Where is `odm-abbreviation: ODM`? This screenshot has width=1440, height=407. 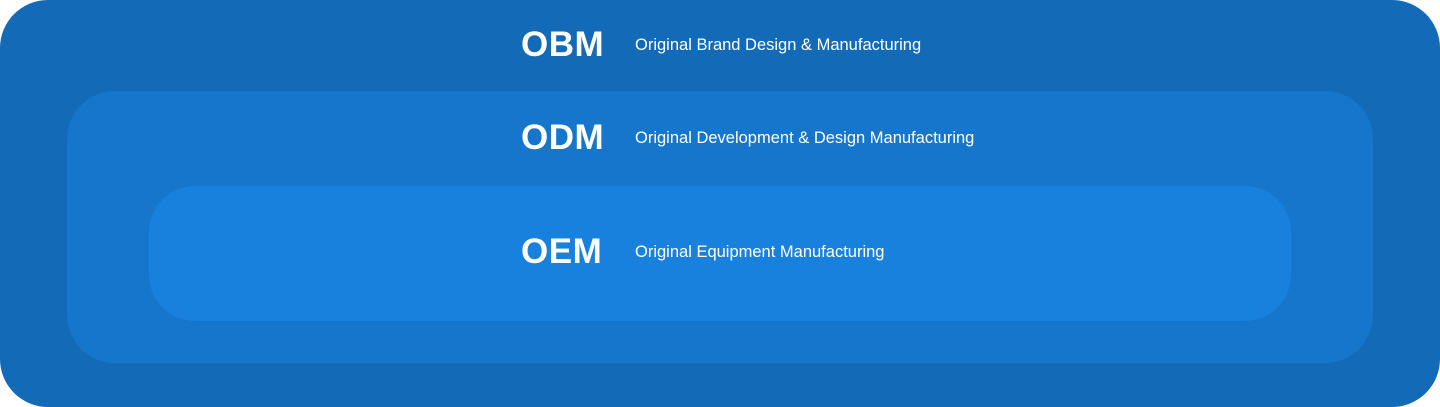 odm-abbreviation: ODM is located at coordinates (563, 137).